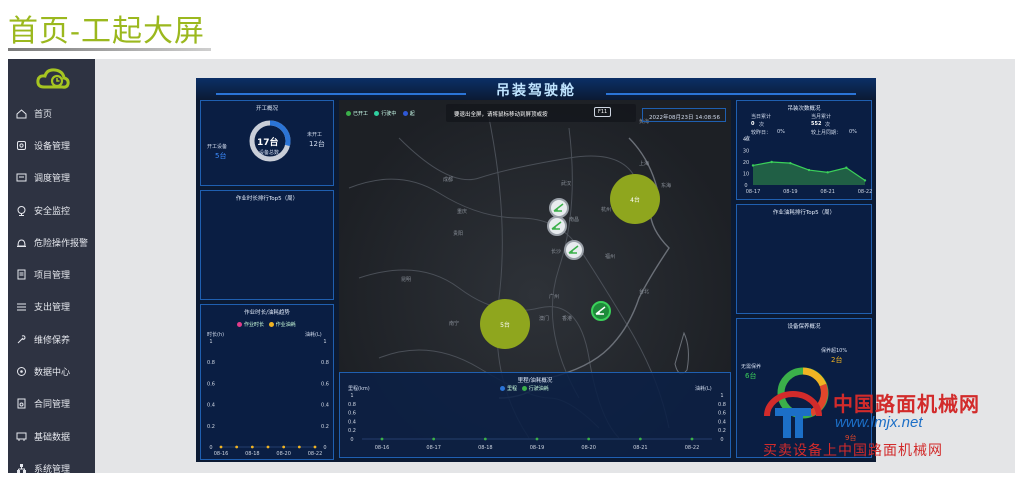 This screenshot has width=1024, height=482. What do you see at coordinates (382, 448) in the screenshot?
I see `x-tick: 08-16` at bounding box center [382, 448].